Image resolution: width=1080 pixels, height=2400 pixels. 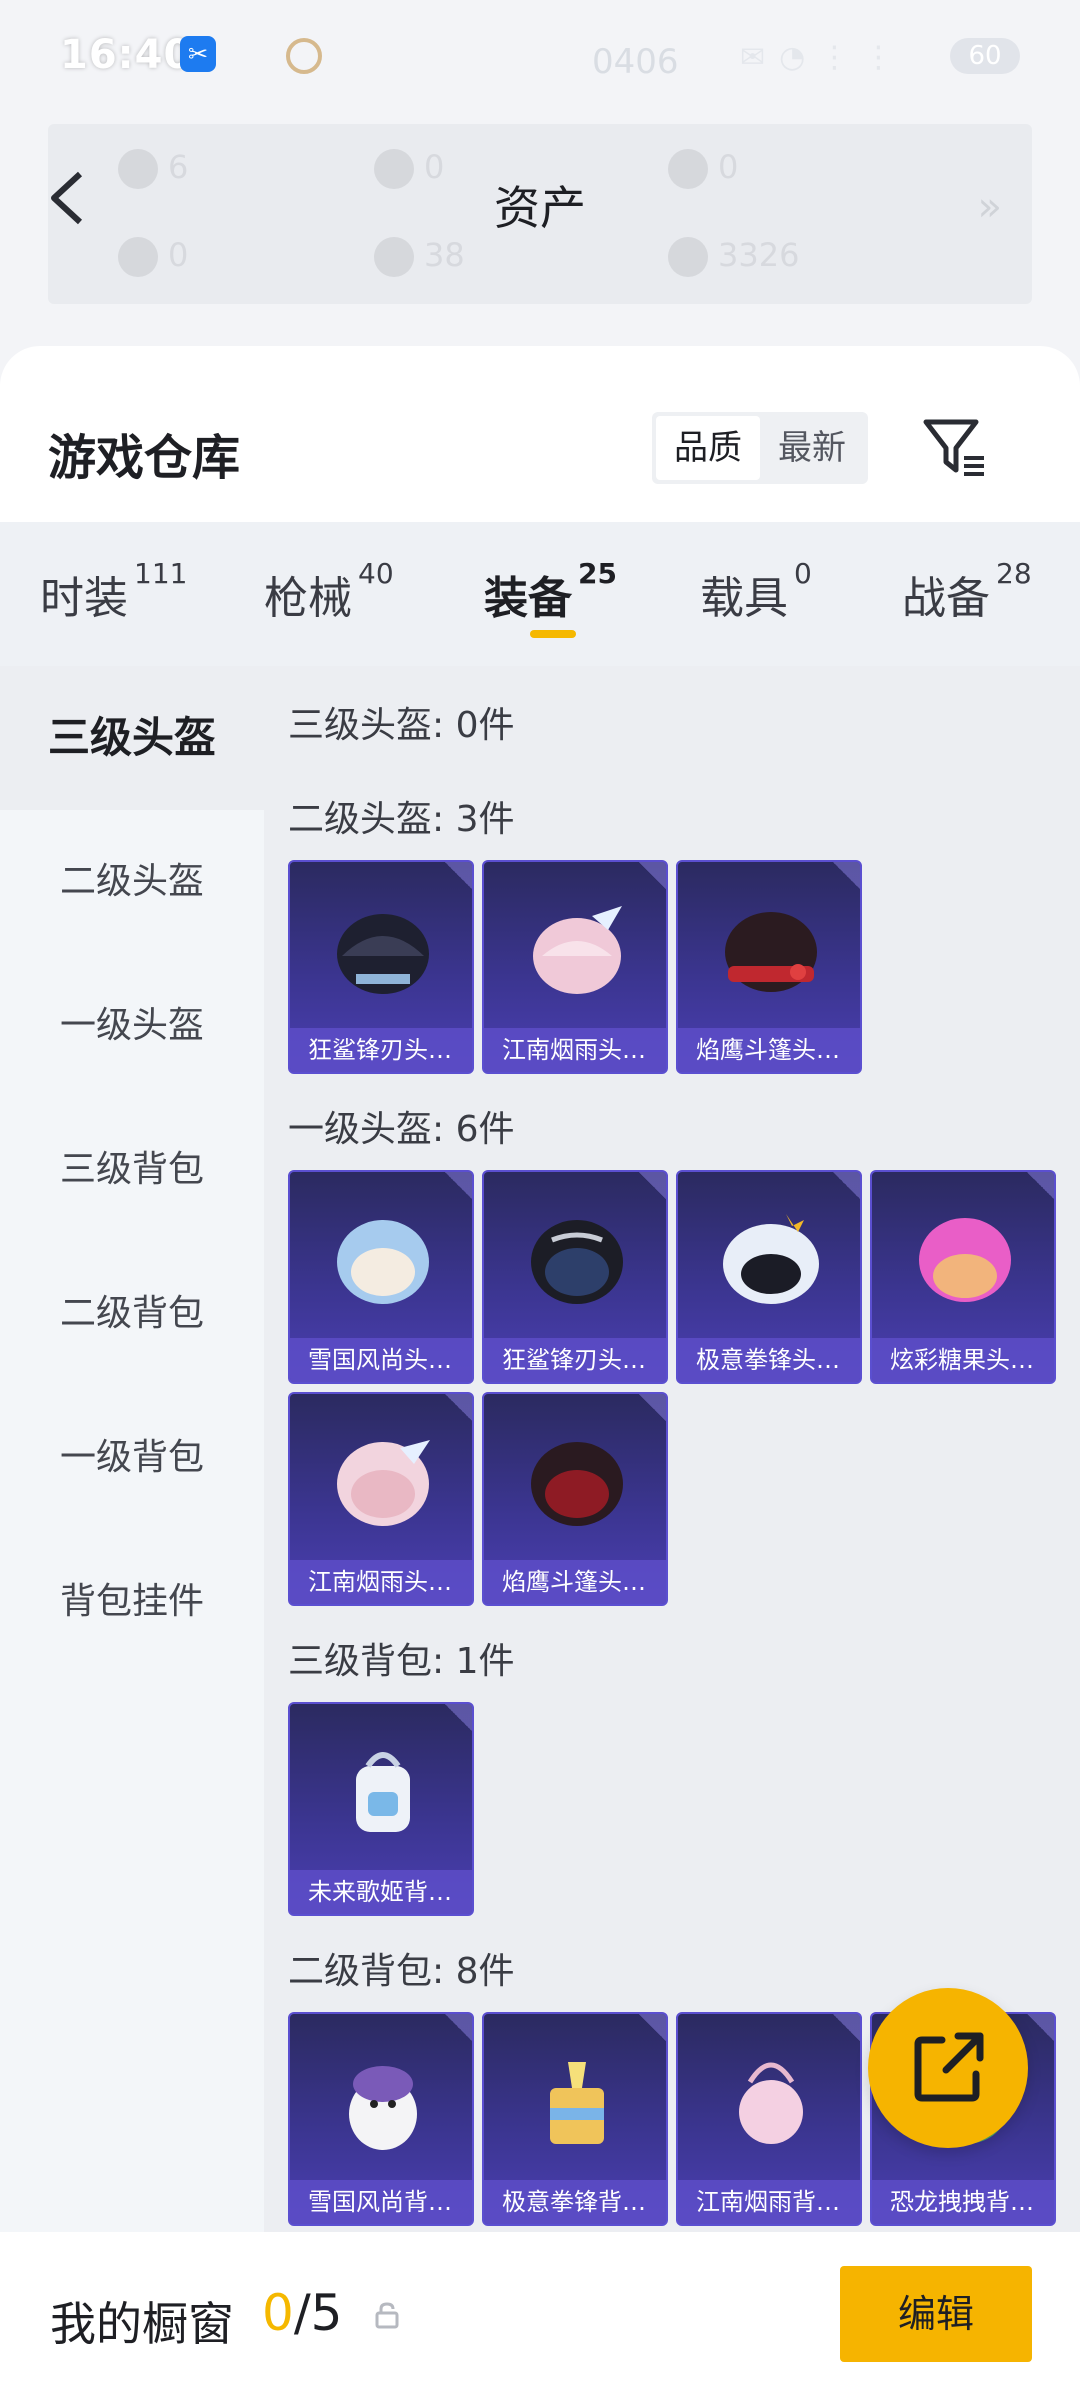 What do you see at coordinates (824, 57) in the screenshot?
I see `signal-icons: ✉◔⋮⋮` at bounding box center [824, 57].